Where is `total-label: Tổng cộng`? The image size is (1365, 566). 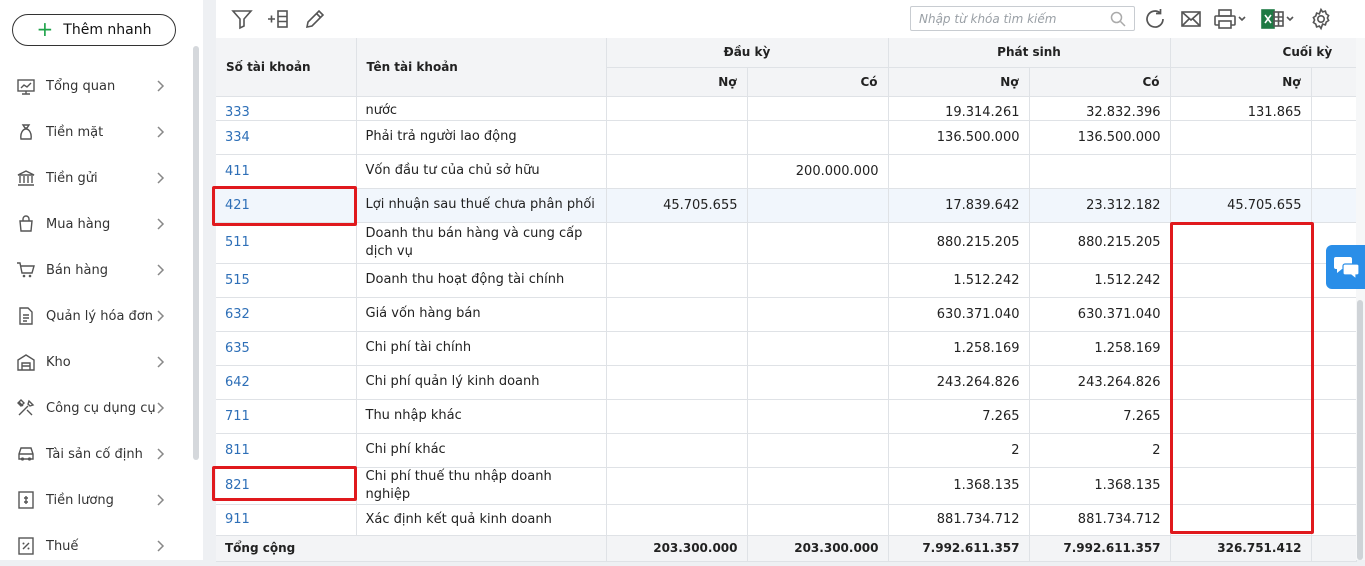 total-label: Tổng cộng is located at coordinates (411, 548).